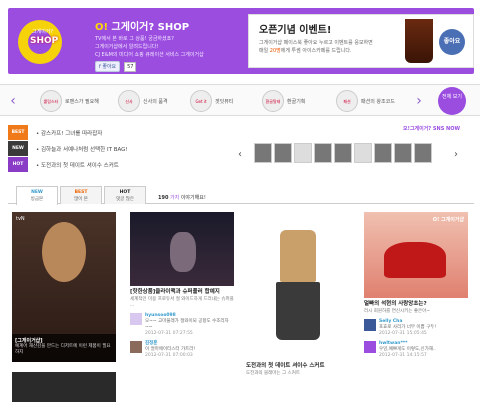 This screenshot has width=480, height=410. What do you see at coordinates (72, 134) in the screenshot?
I see `tag-label: 감스카프! 그녀를 따라잡자` at bounding box center [72, 134].